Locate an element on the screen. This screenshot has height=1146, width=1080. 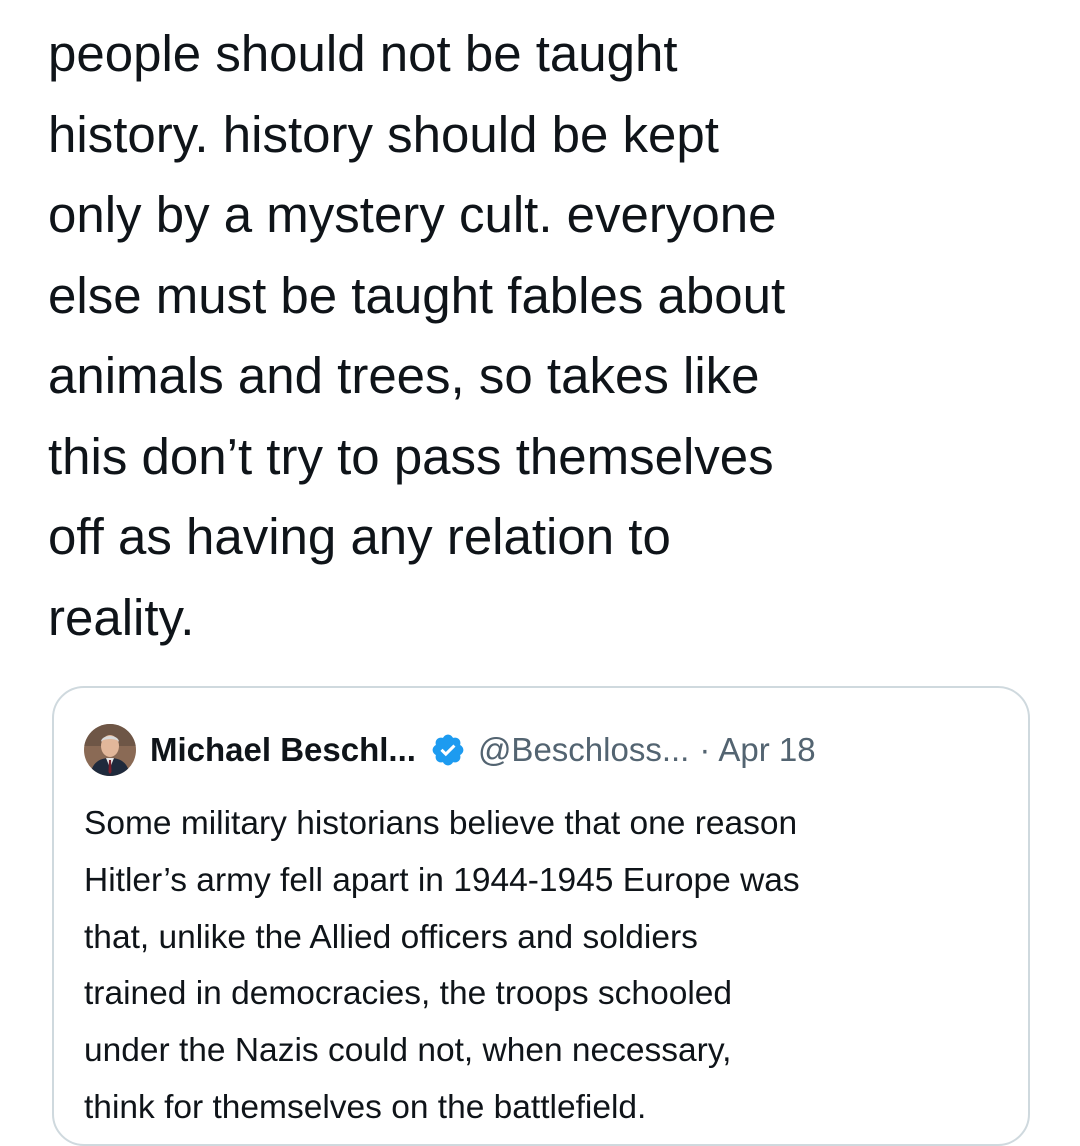
quoted-tweet-header: Michael Beschl... @Beschloss... · Apr 18 is located at coordinates (450, 750).